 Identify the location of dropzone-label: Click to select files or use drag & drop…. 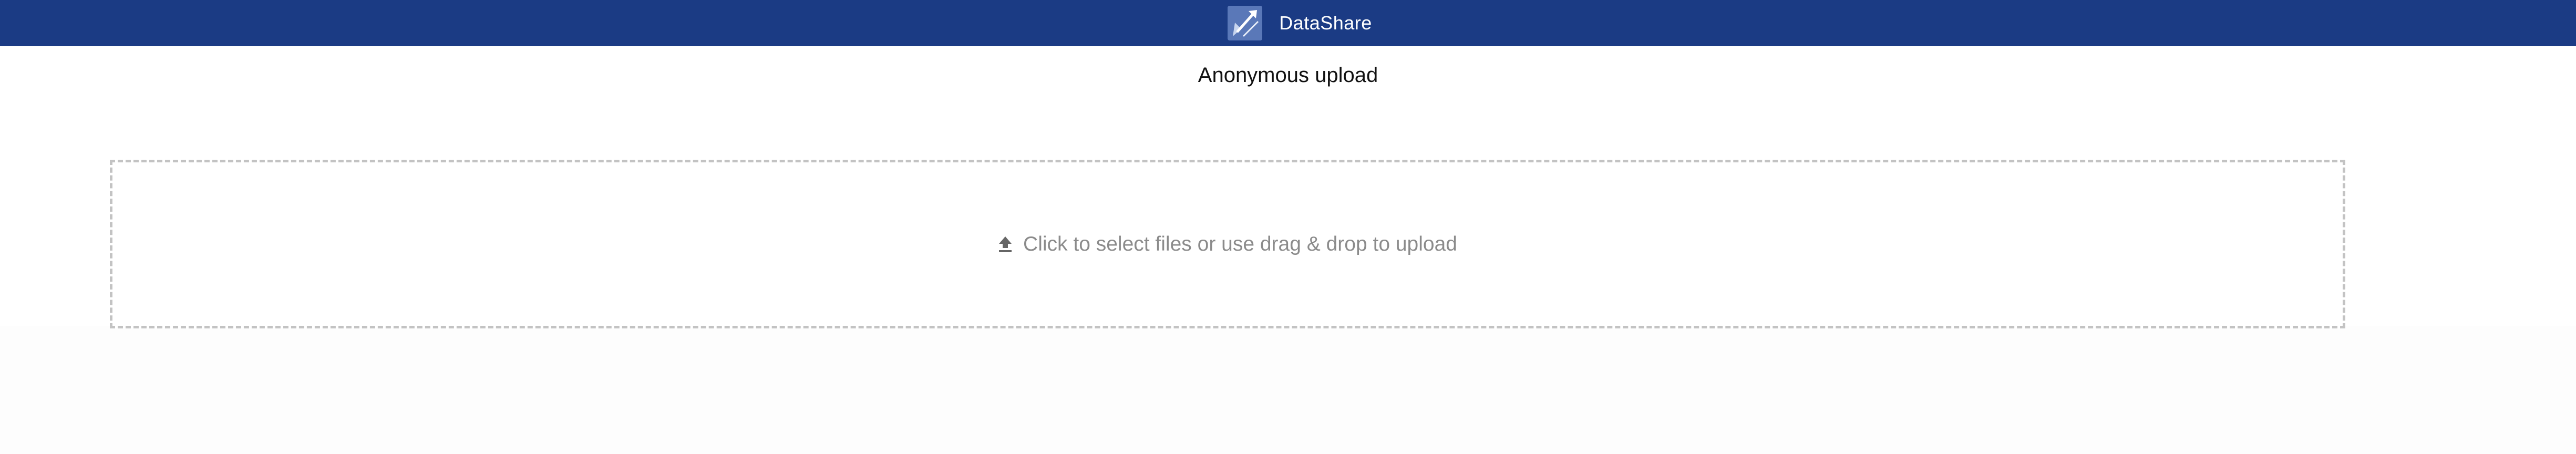
(1240, 243).